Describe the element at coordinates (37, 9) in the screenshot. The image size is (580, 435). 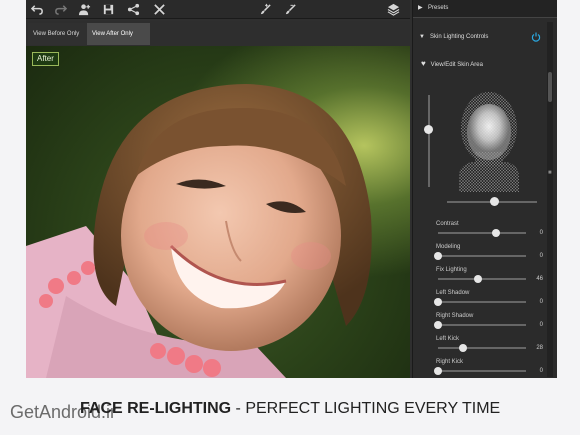
I see `undo-icon` at that location.